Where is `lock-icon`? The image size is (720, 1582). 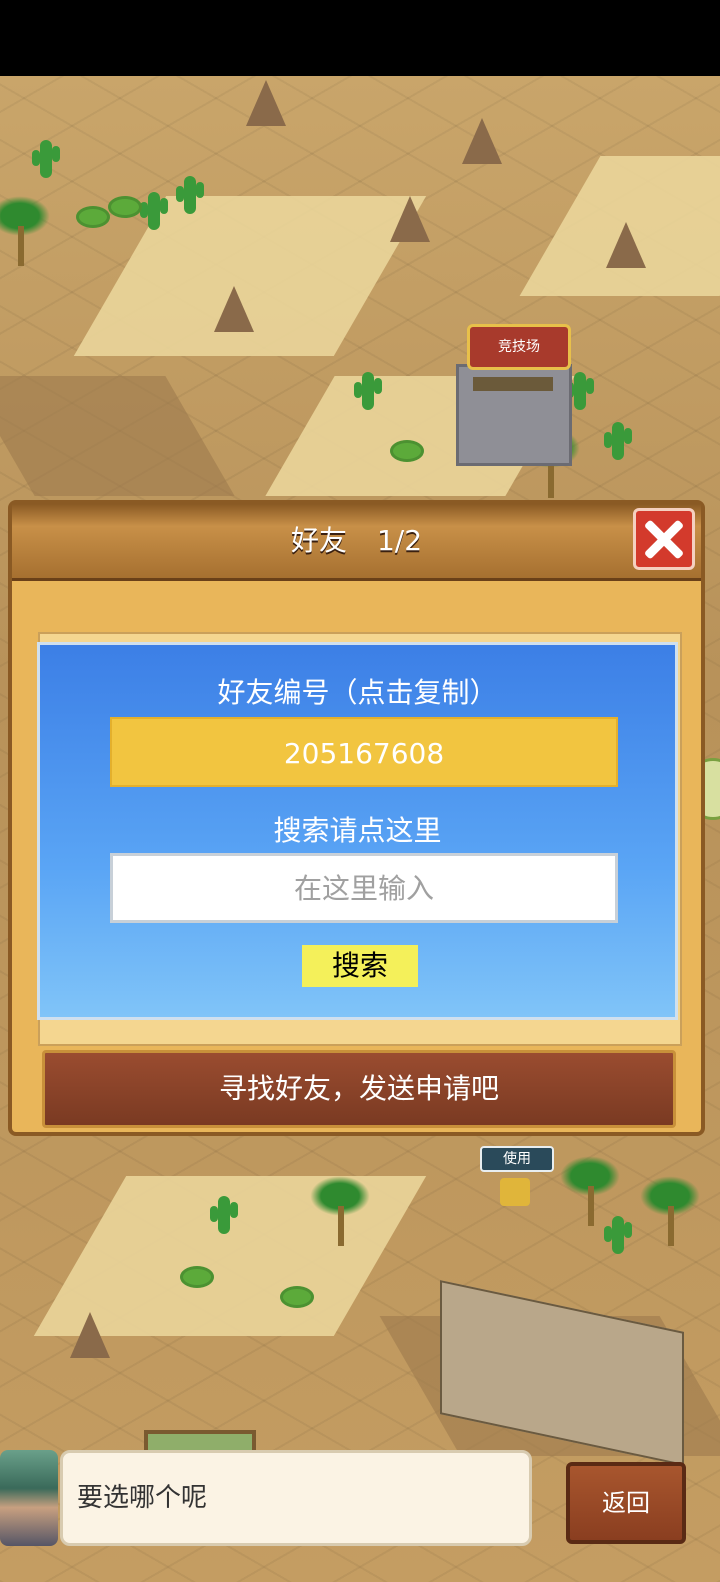 lock-icon is located at coordinates (515, 1192).